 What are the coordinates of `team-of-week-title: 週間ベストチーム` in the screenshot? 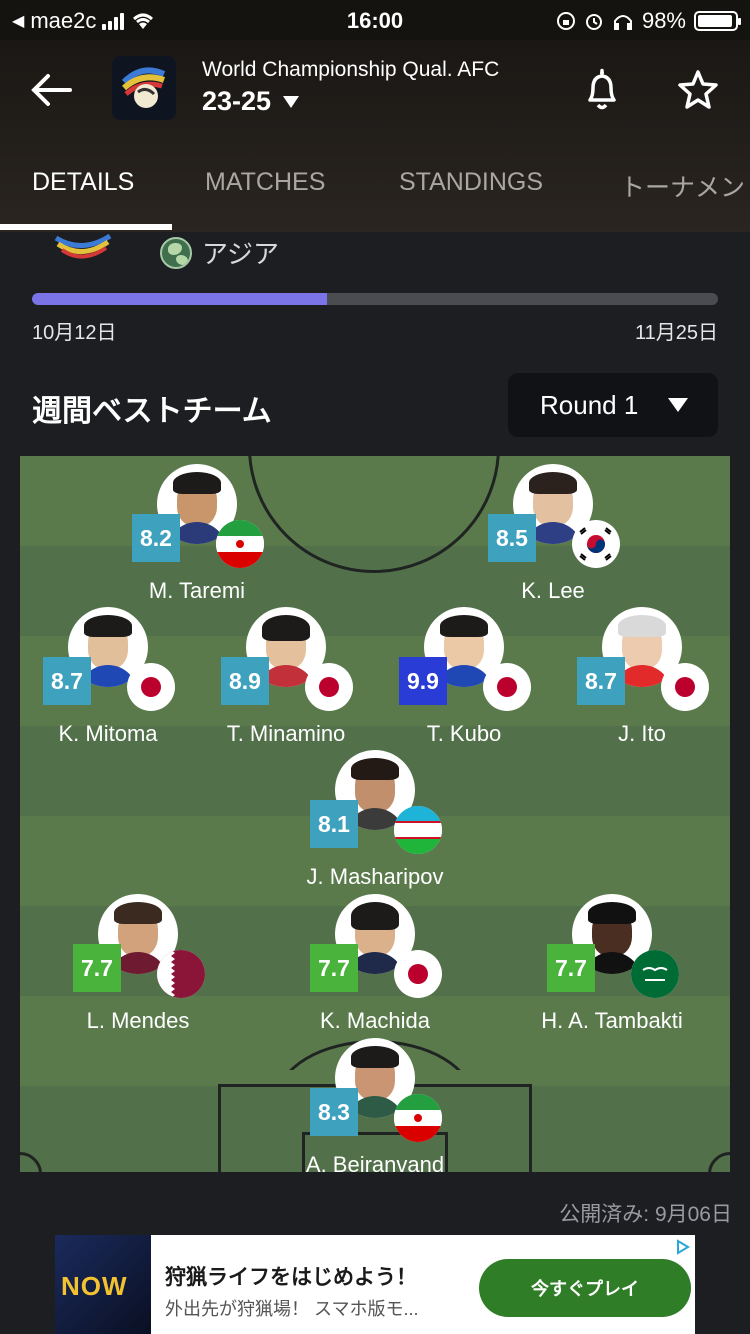 It's located at (152, 411).